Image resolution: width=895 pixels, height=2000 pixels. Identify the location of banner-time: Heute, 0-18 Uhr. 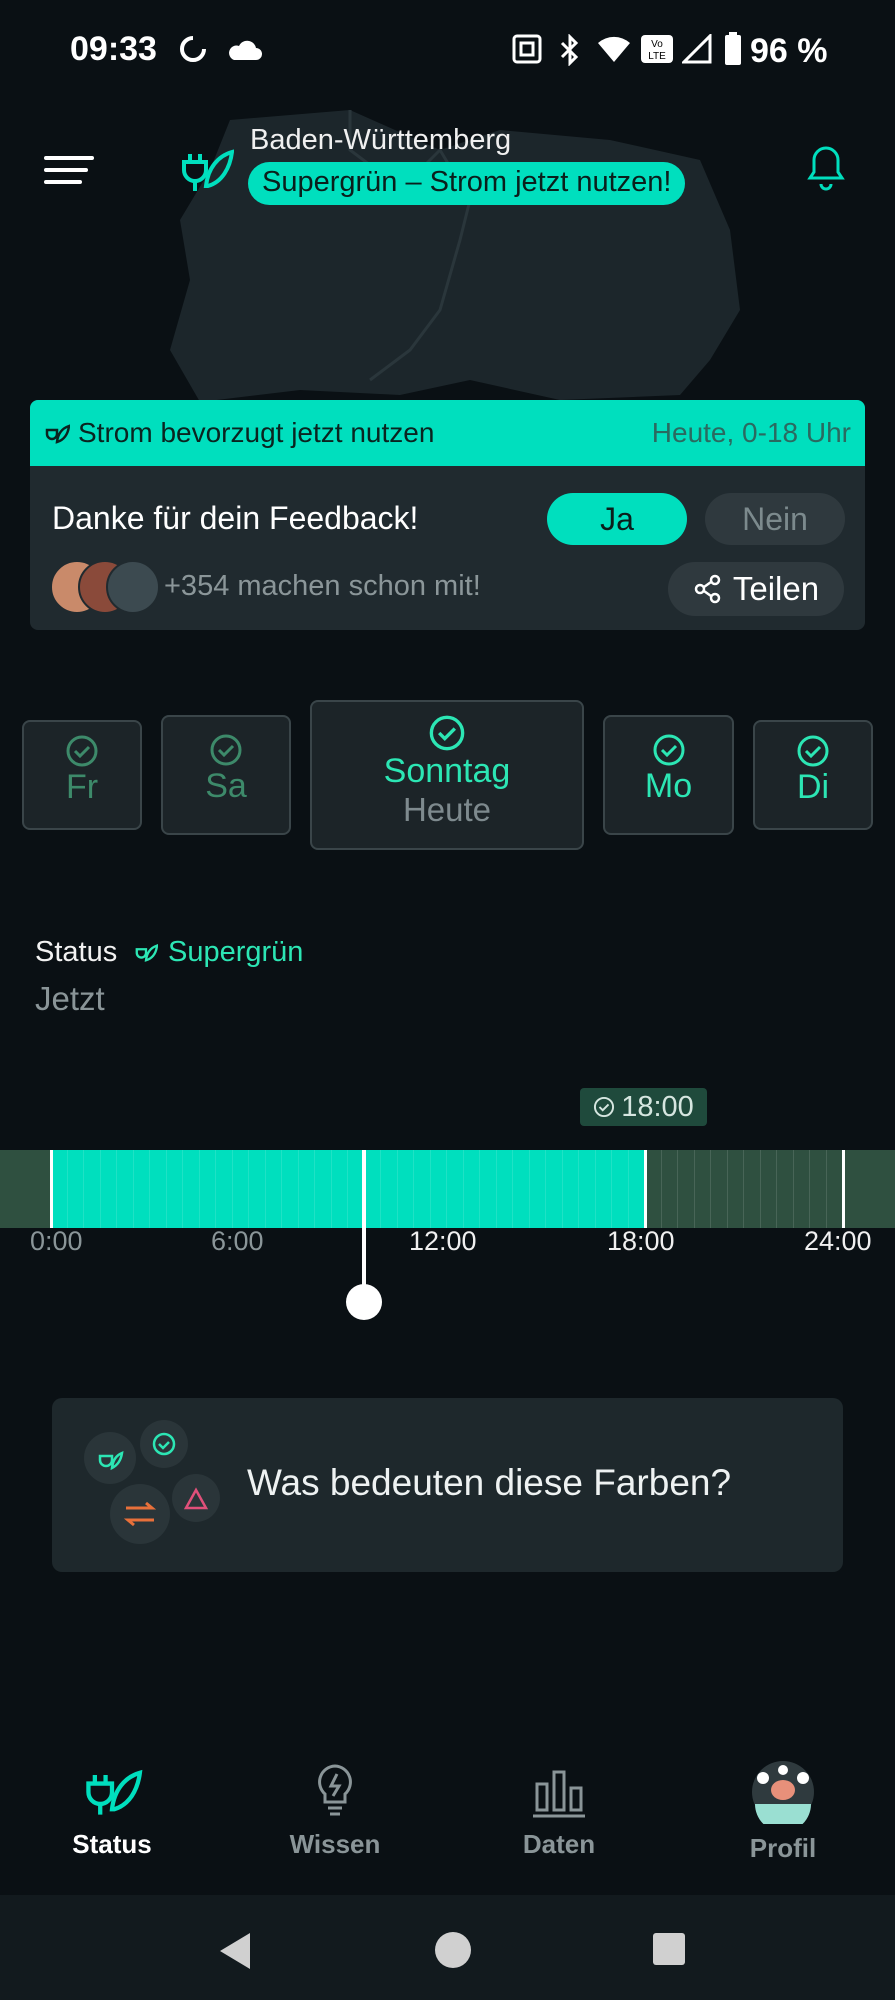
(751, 432).